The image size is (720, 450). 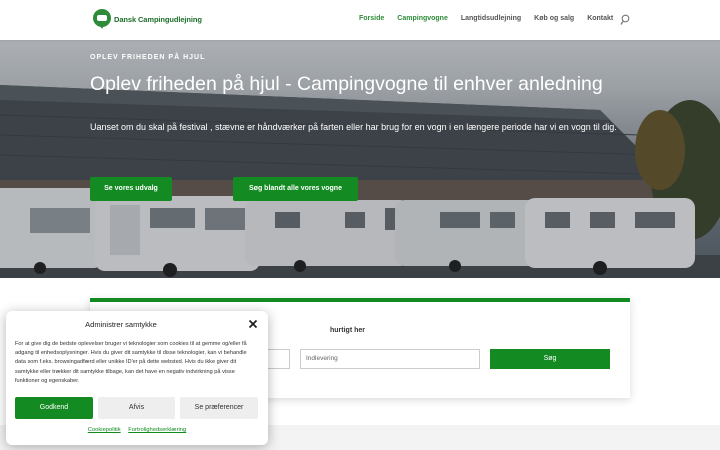 I want to click on cookie-links: Cookiepolitik Fortrolighedserklæring, so click(x=137, y=430).